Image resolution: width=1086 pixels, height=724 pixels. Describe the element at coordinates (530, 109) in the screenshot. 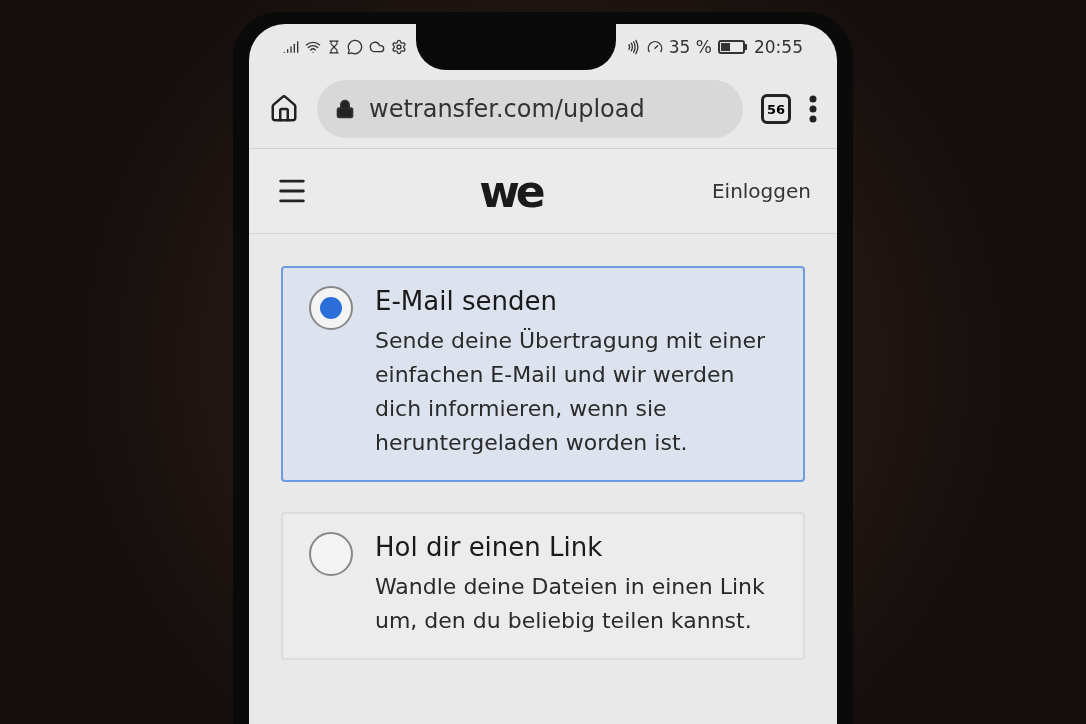

I see `address-bar: wetransfer.com/upload` at that location.